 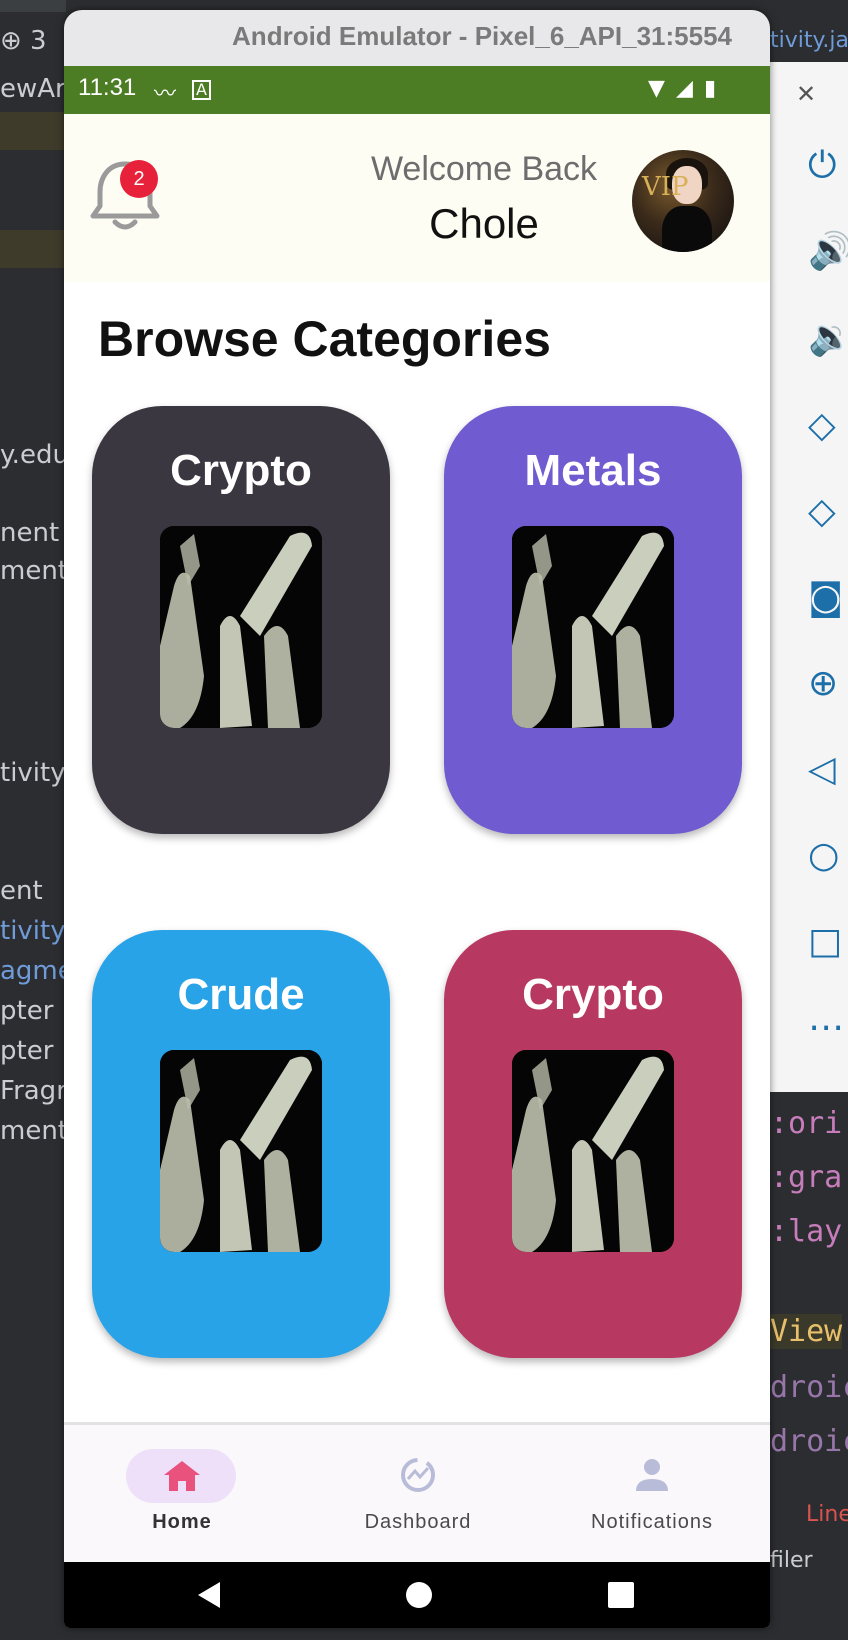 What do you see at coordinates (107, 87) in the screenshot?
I see `status-time: 11:31` at bounding box center [107, 87].